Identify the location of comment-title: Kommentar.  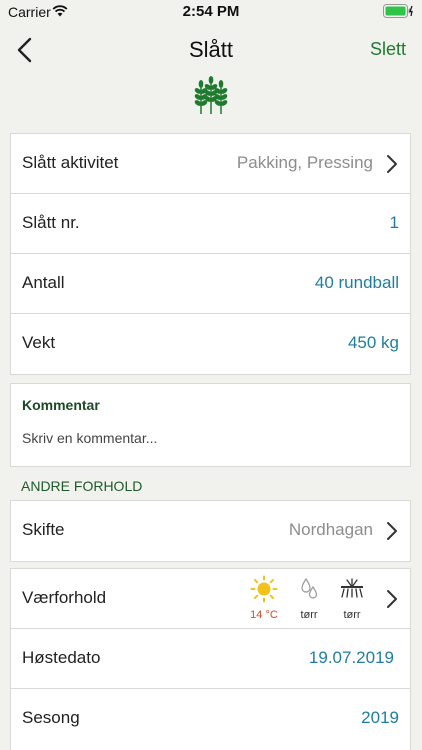
(61, 405).